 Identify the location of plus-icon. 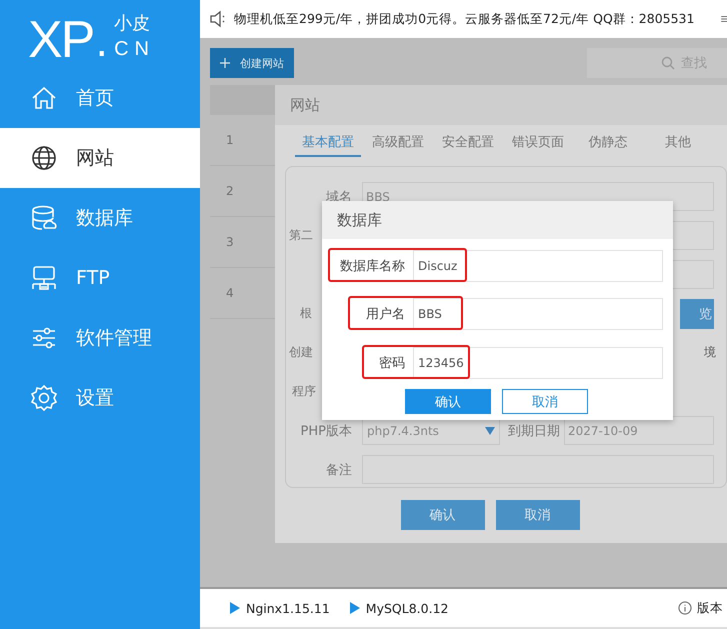
(225, 63).